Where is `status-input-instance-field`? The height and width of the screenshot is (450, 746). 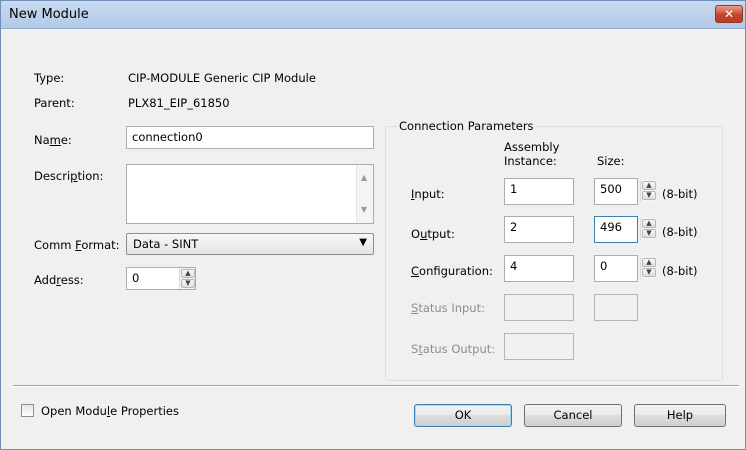
status-input-instance-field is located at coordinates (539, 307).